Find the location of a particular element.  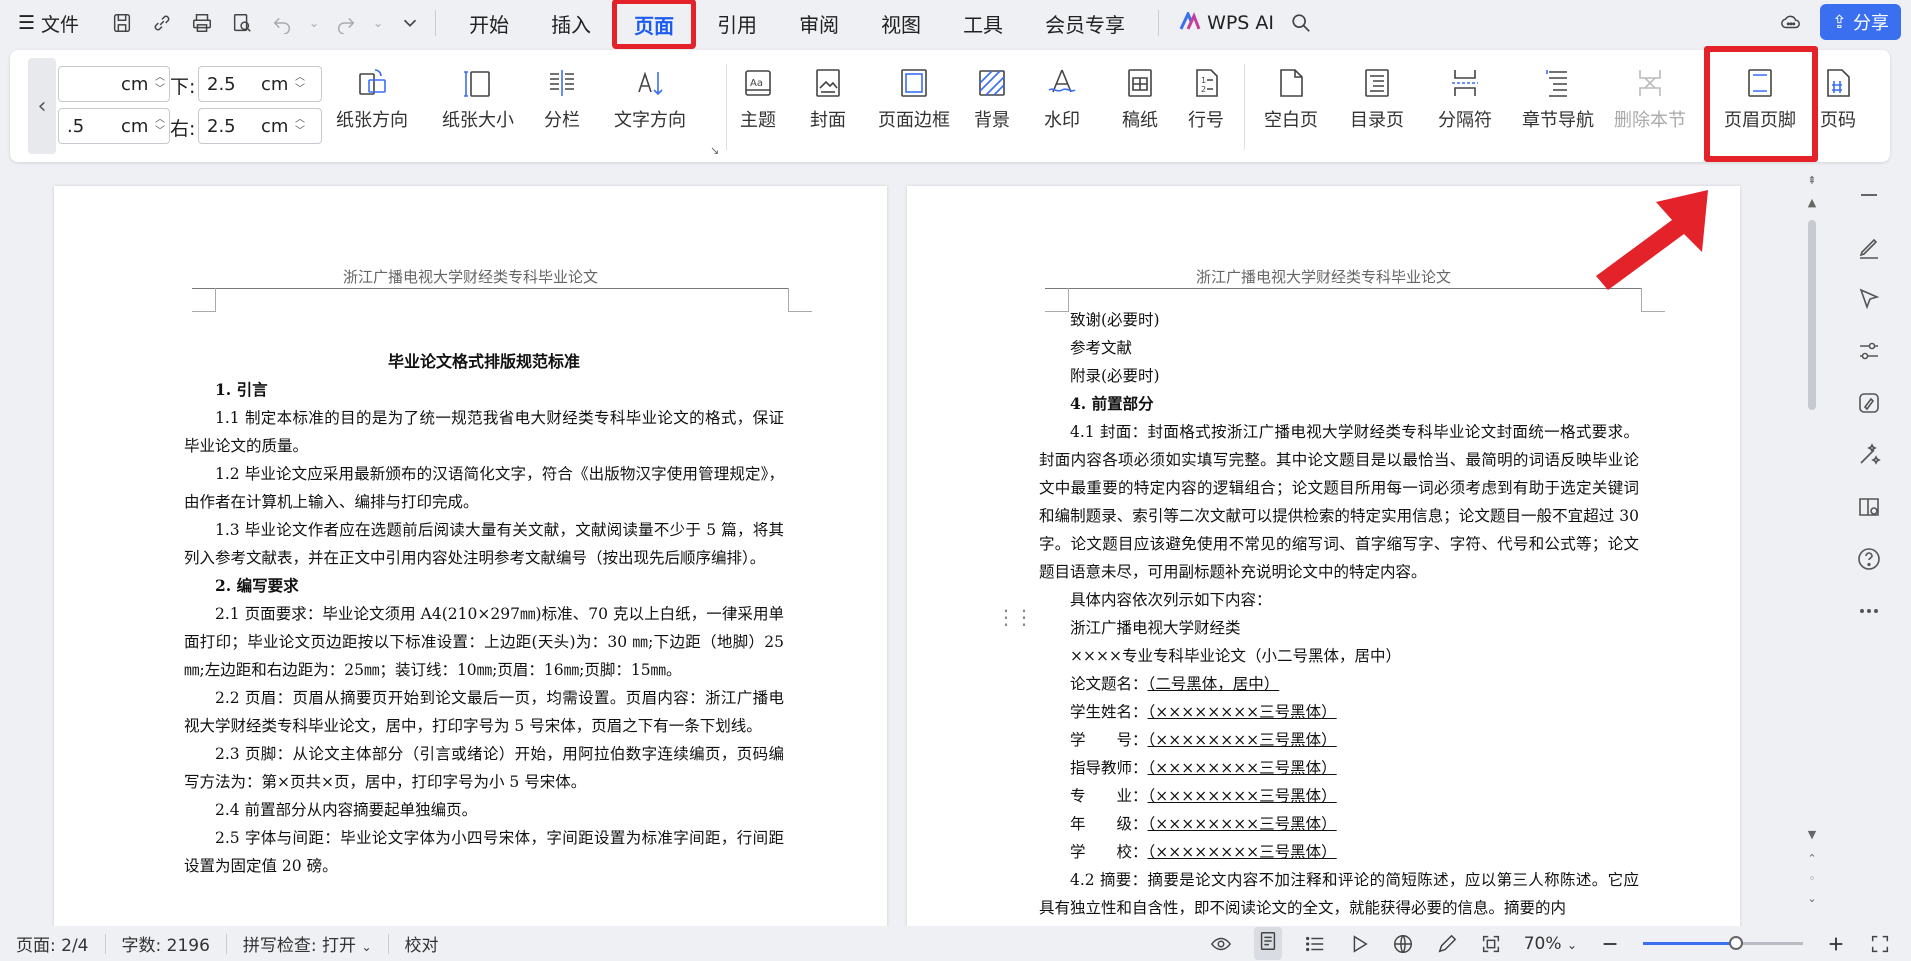

background-button: 背景 is located at coordinates (992, 99).